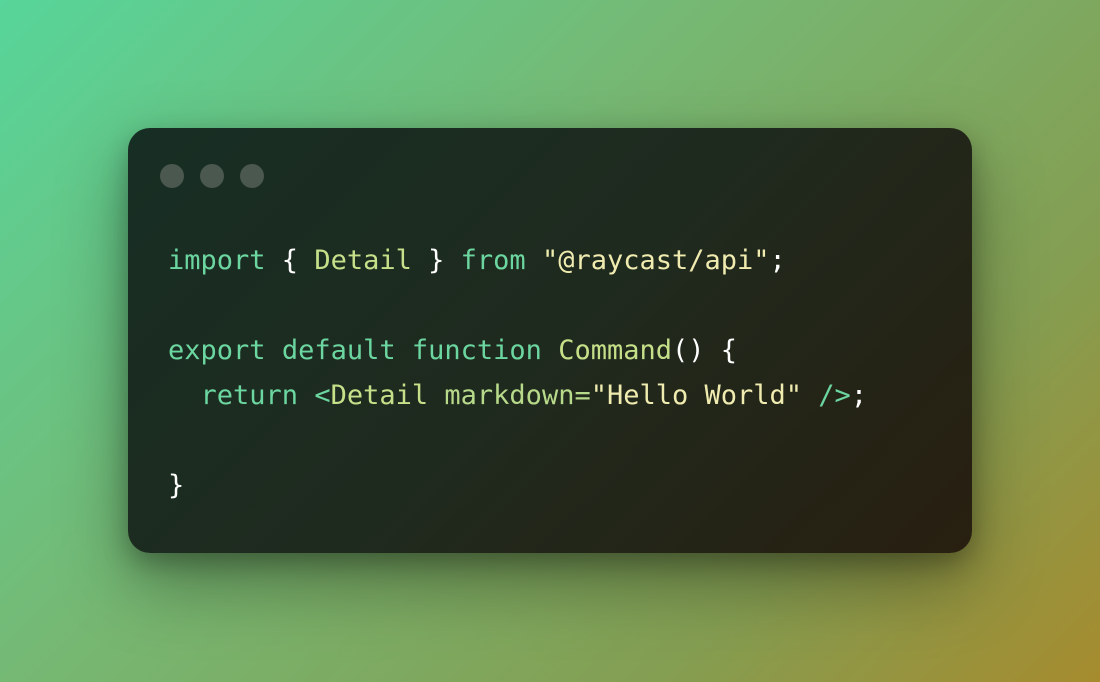 This screenshot has width=1100, height=682. Describe the element at coordinates (517, 485) in the screenshot. I see `code-line-6: }` at that location.